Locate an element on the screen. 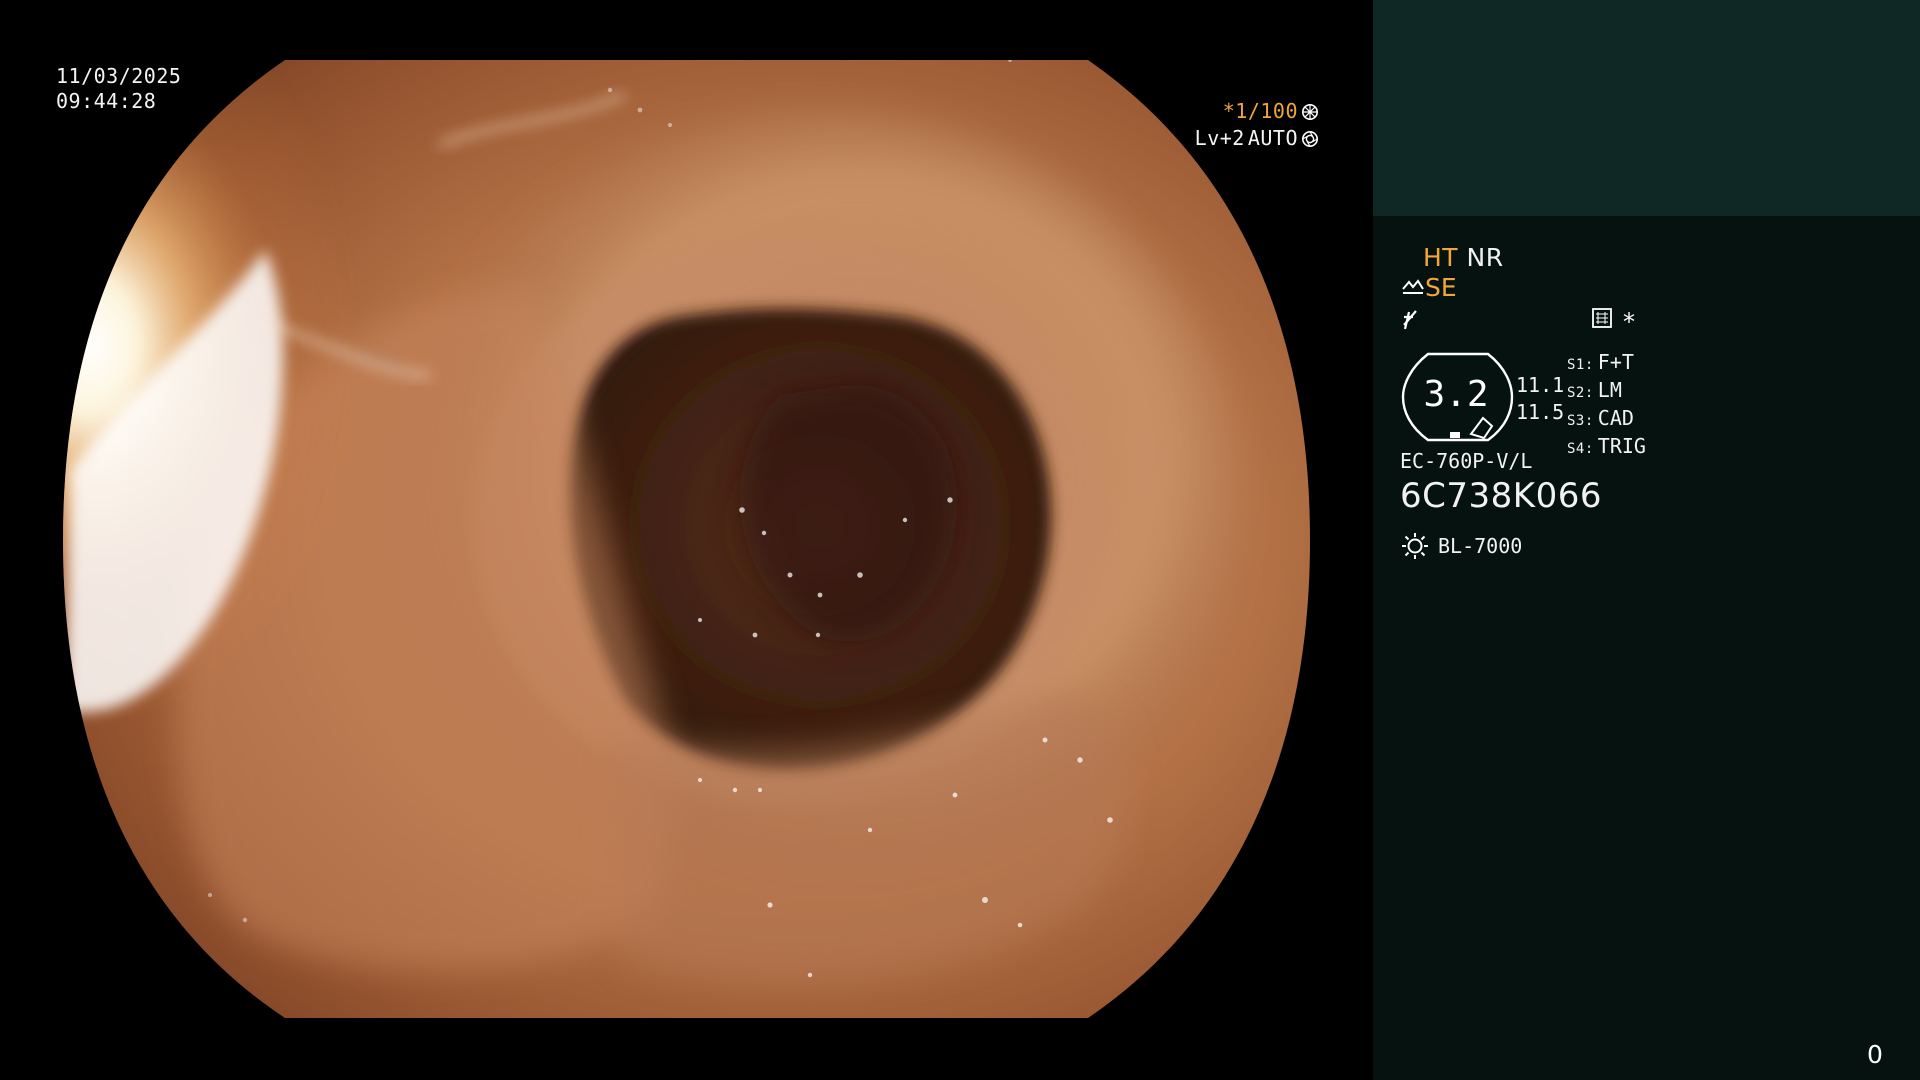 The image size is (1920, 1080). shutter-speed-text: *1/100 is located at coordinates (1260, 111).